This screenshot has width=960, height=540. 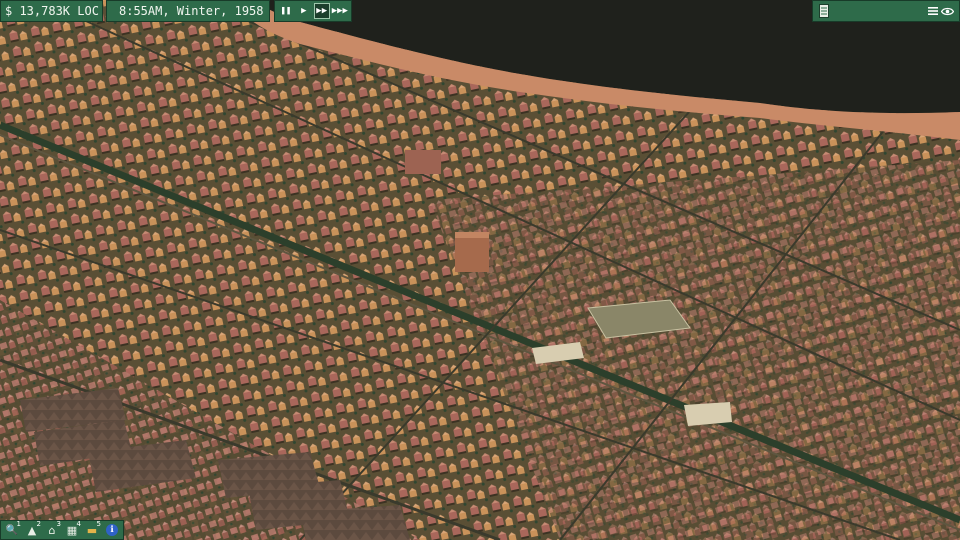 I want to click on fastest-forward-icon: ▶▶▶, so click(x=339, y=11).